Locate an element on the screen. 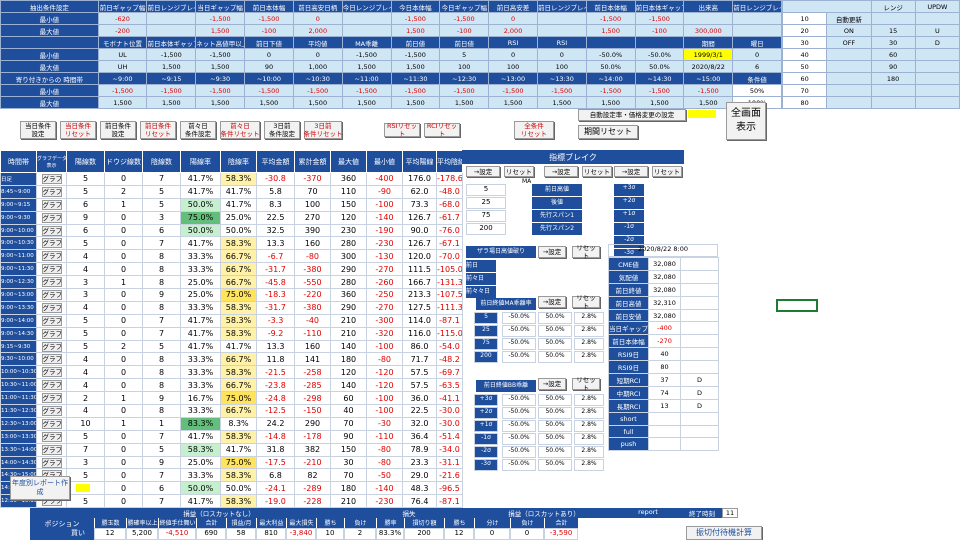 The width and height of the screenshot is (960, 540). right-cell: 20 is located at coordinates (804, 30).